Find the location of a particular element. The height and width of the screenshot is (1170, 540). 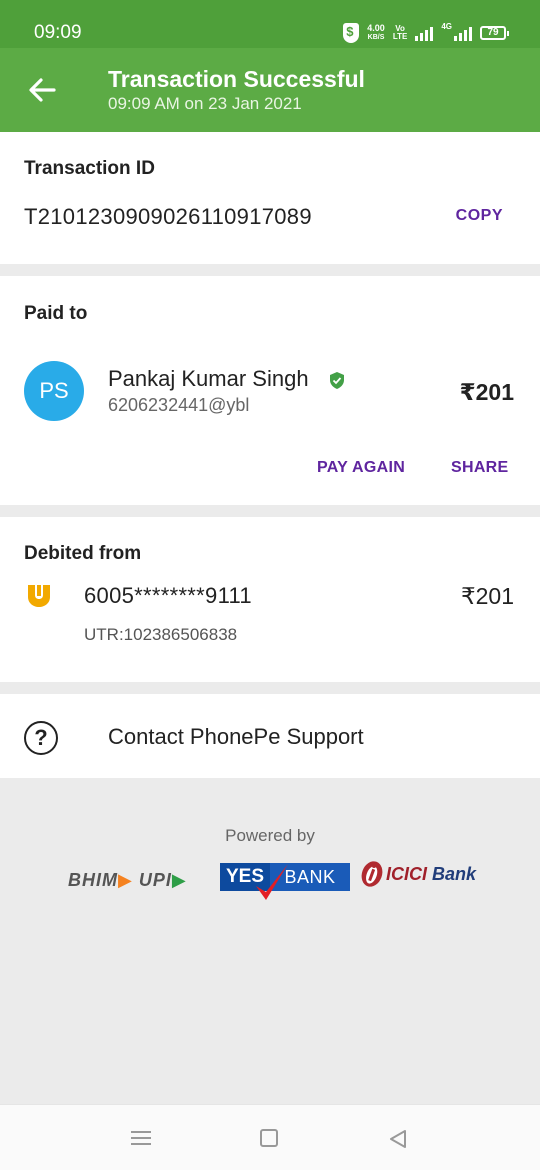

status-icons: 4.00 KB/S Vo LTE 4G 79 is located at coordinates (426, 33).